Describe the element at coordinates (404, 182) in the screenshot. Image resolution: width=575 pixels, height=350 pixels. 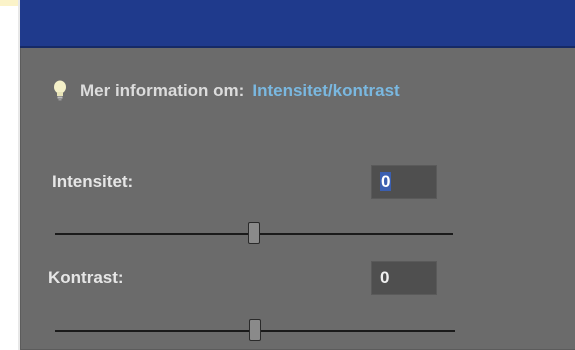
I see `intensity-input: 0` at that location.